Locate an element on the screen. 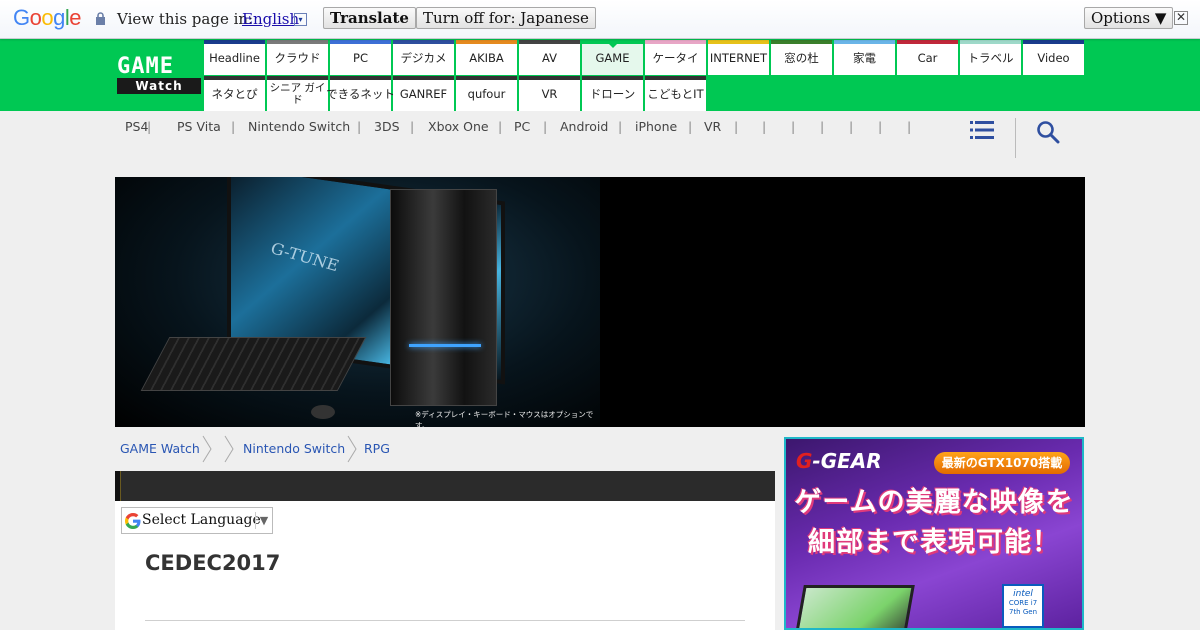 Image resolution: width=1200 pixels, height=630 pixels. language-selector: Select Language ▼ is located at coordinates (197, 520).